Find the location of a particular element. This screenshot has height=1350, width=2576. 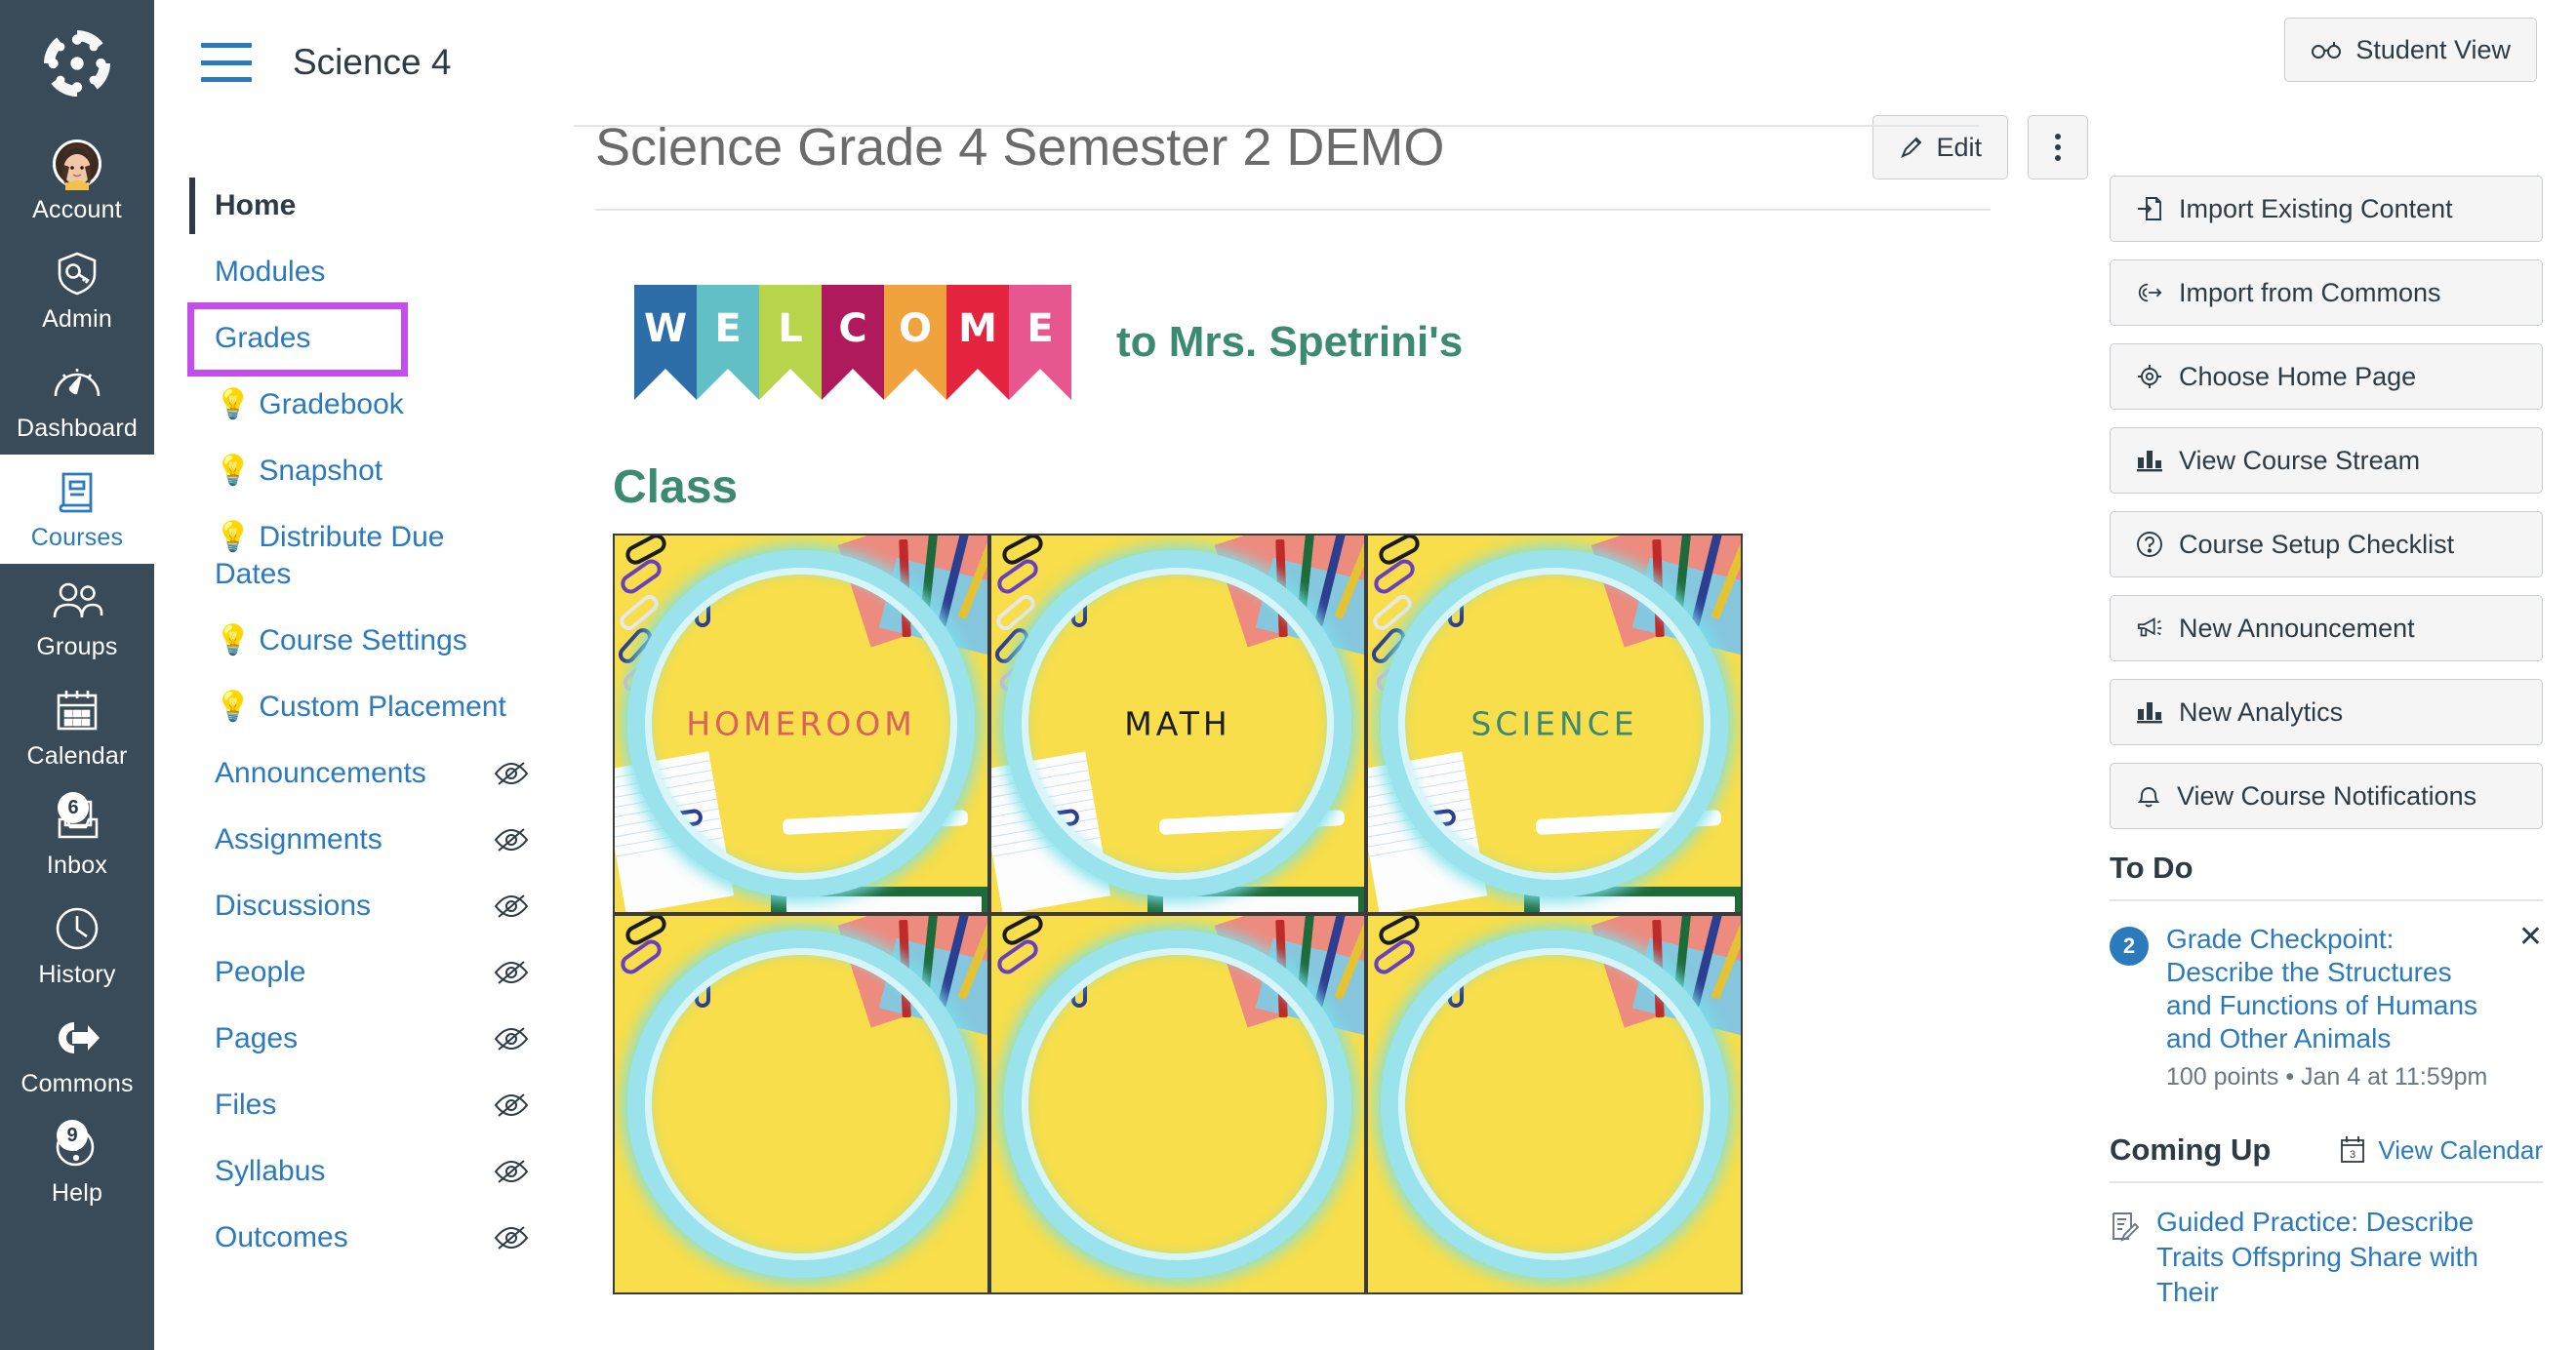

todo-item-meta: 100 points • Jan 4 at 11:59pm is located at coordinates (2327, 1077).